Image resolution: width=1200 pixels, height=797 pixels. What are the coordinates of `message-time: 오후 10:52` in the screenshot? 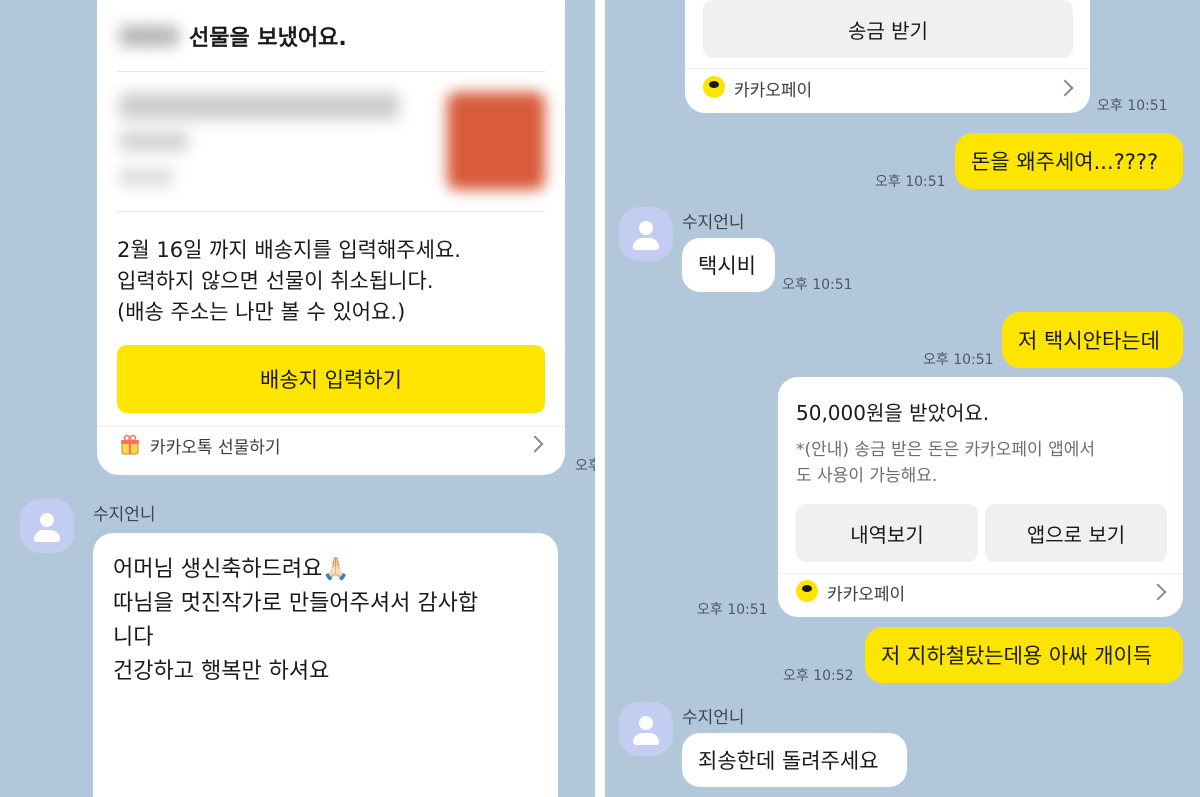 It's located at (818, 676).